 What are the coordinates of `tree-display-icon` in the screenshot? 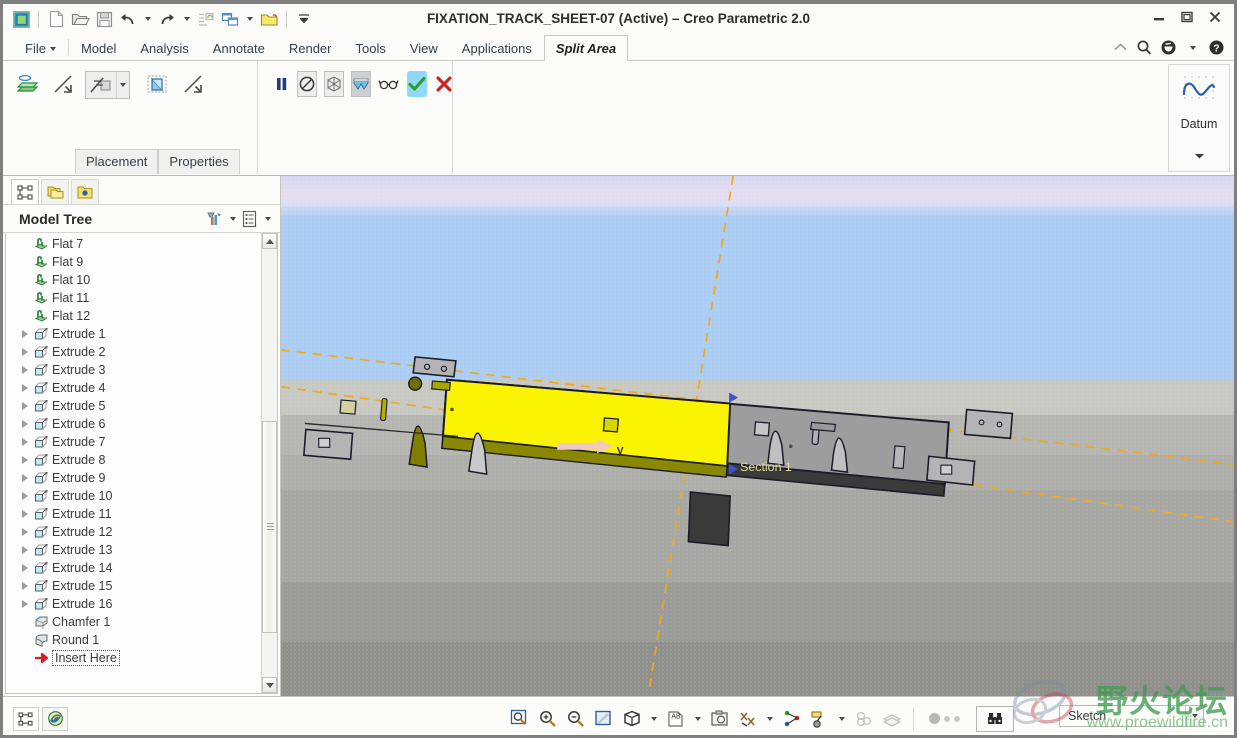 It's located at (250, 219).